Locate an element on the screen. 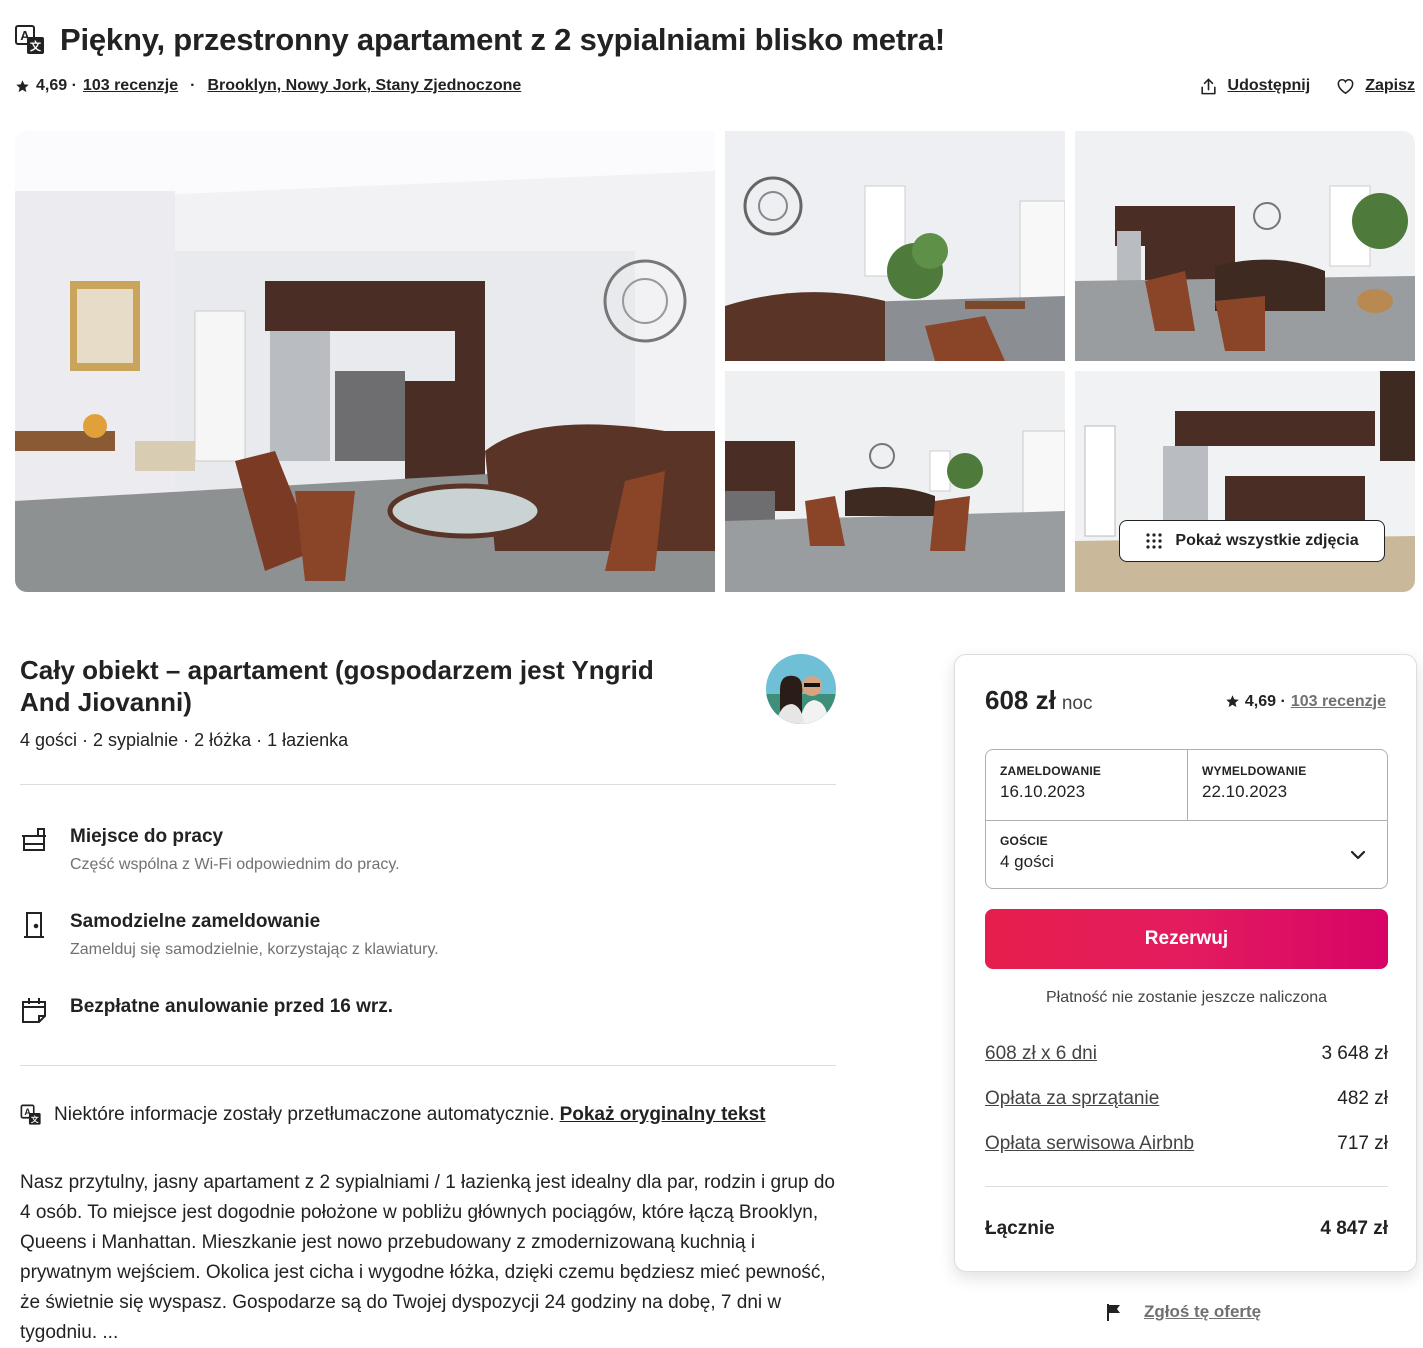 The image size is (1423, 1348). host-avatar is located at coordinates (801, 689).